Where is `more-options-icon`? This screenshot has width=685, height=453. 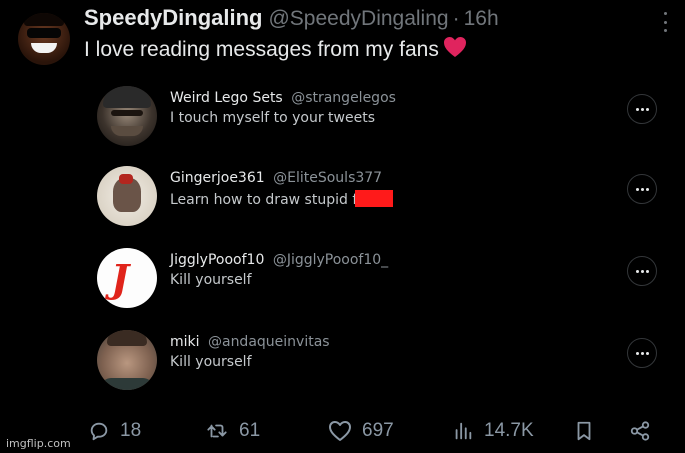 more-options-icon is located at coordinates (665, 22).